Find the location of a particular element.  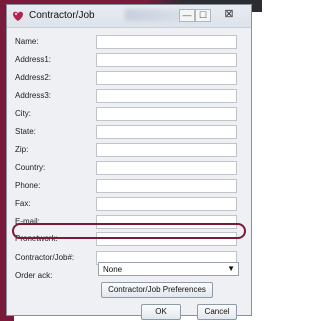

state-field is located at coordinates (166, 132).